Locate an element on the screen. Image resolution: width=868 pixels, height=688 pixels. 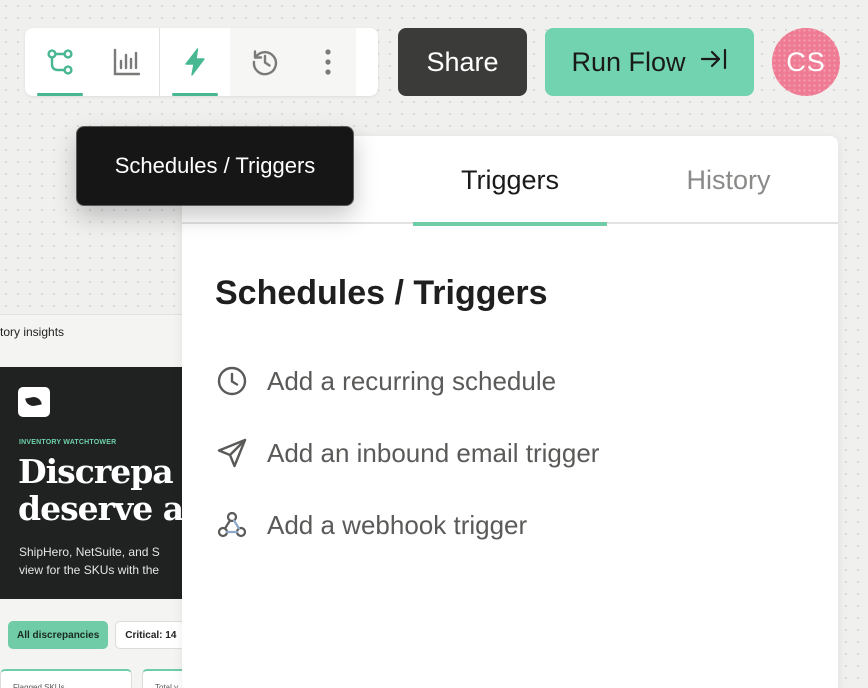
toolbar-group-views is located at coordinates (92, 62).